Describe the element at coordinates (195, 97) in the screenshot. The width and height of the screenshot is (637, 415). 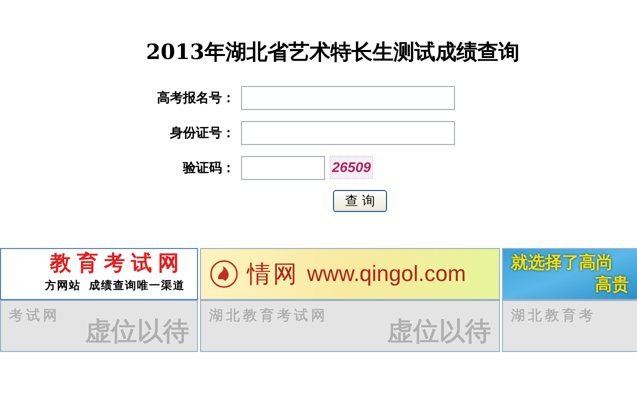
I see `field-label: 高考报名号：` at that location.